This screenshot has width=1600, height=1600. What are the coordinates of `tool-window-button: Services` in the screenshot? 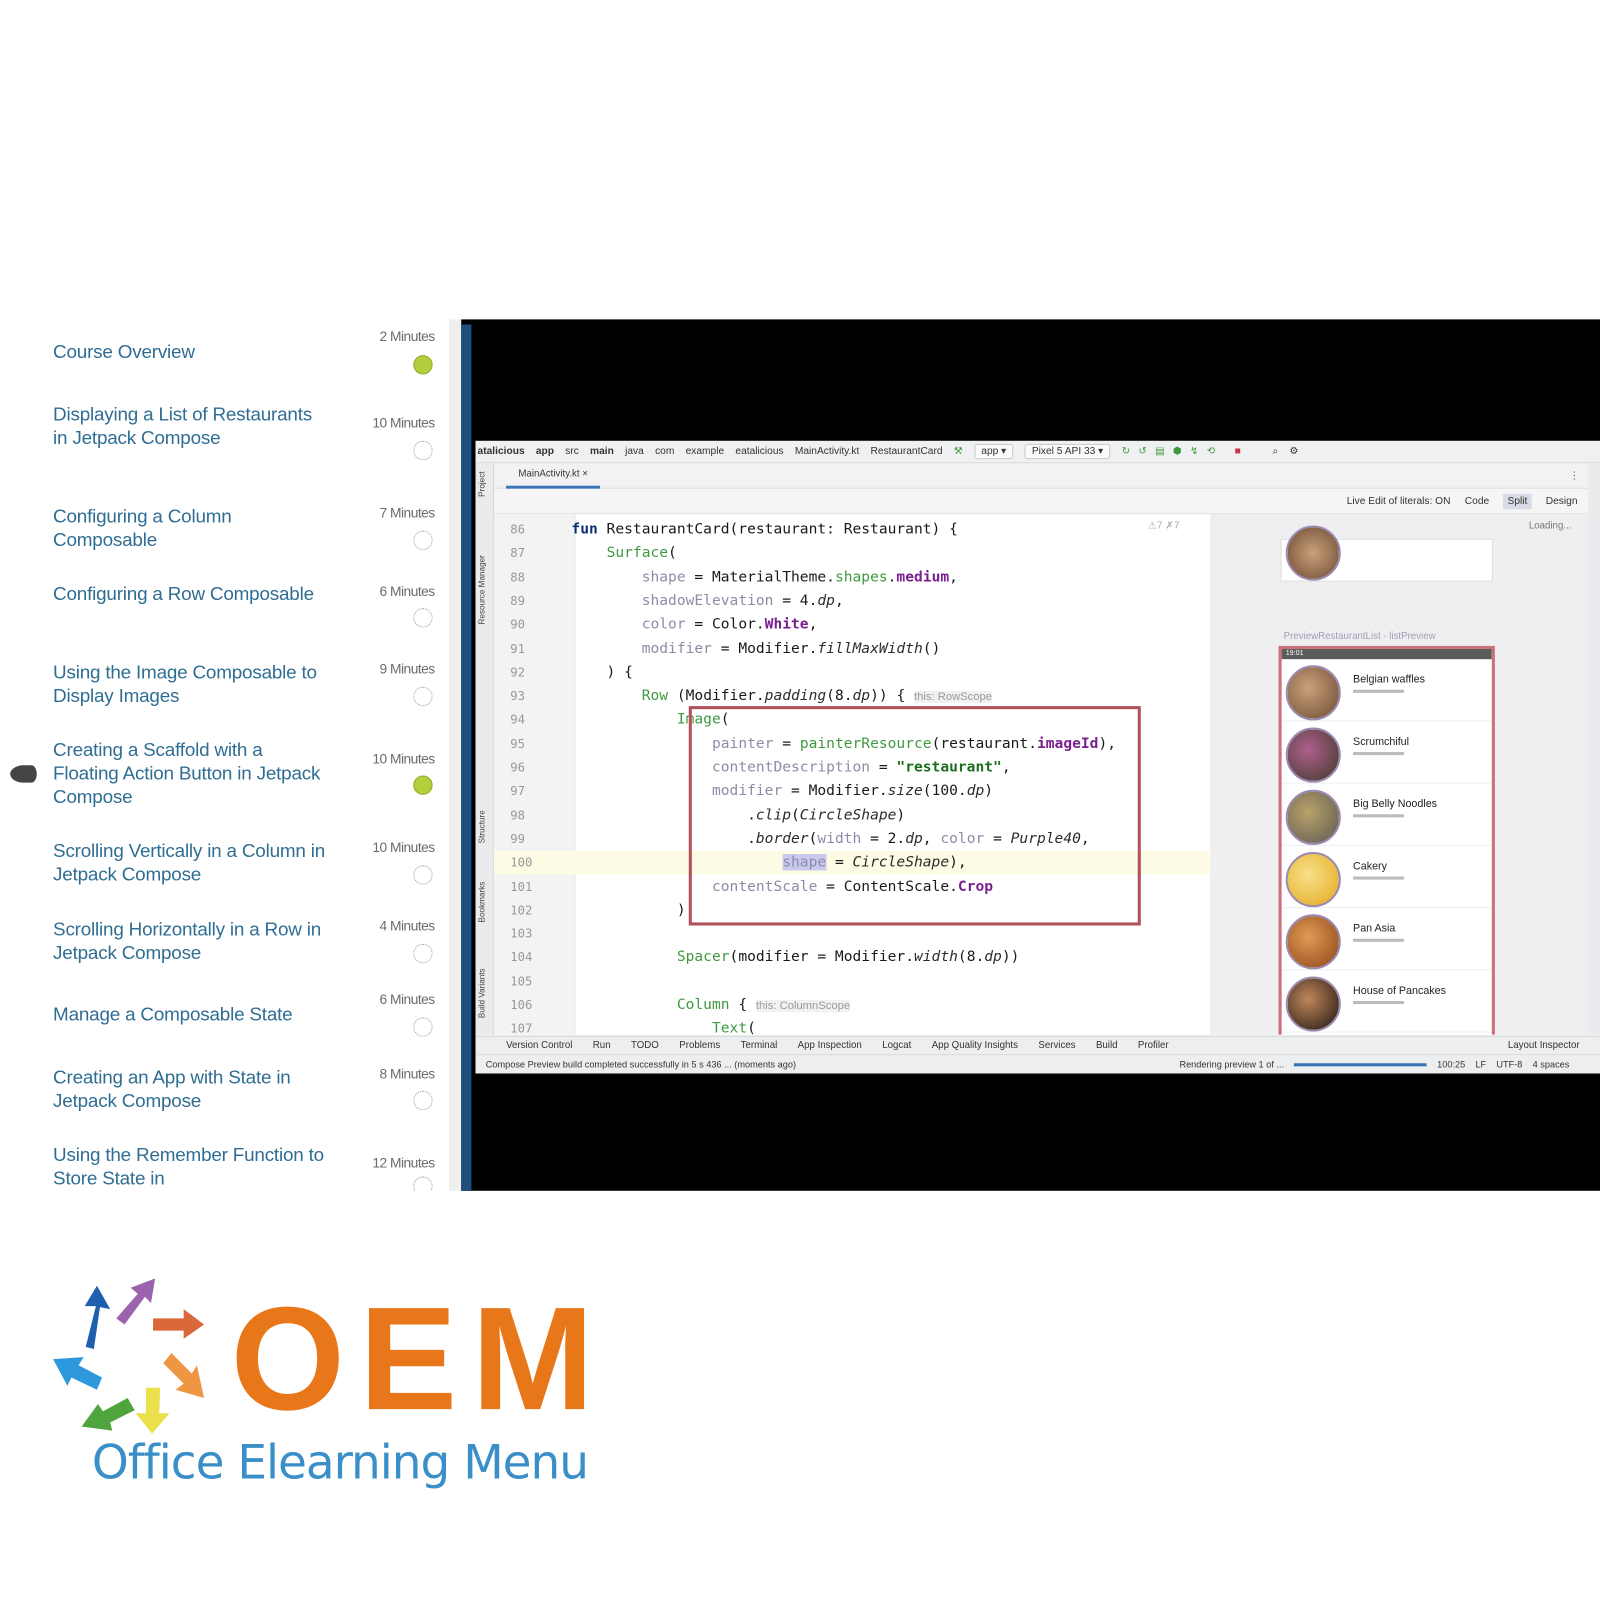 It's located at (1056, 1045).